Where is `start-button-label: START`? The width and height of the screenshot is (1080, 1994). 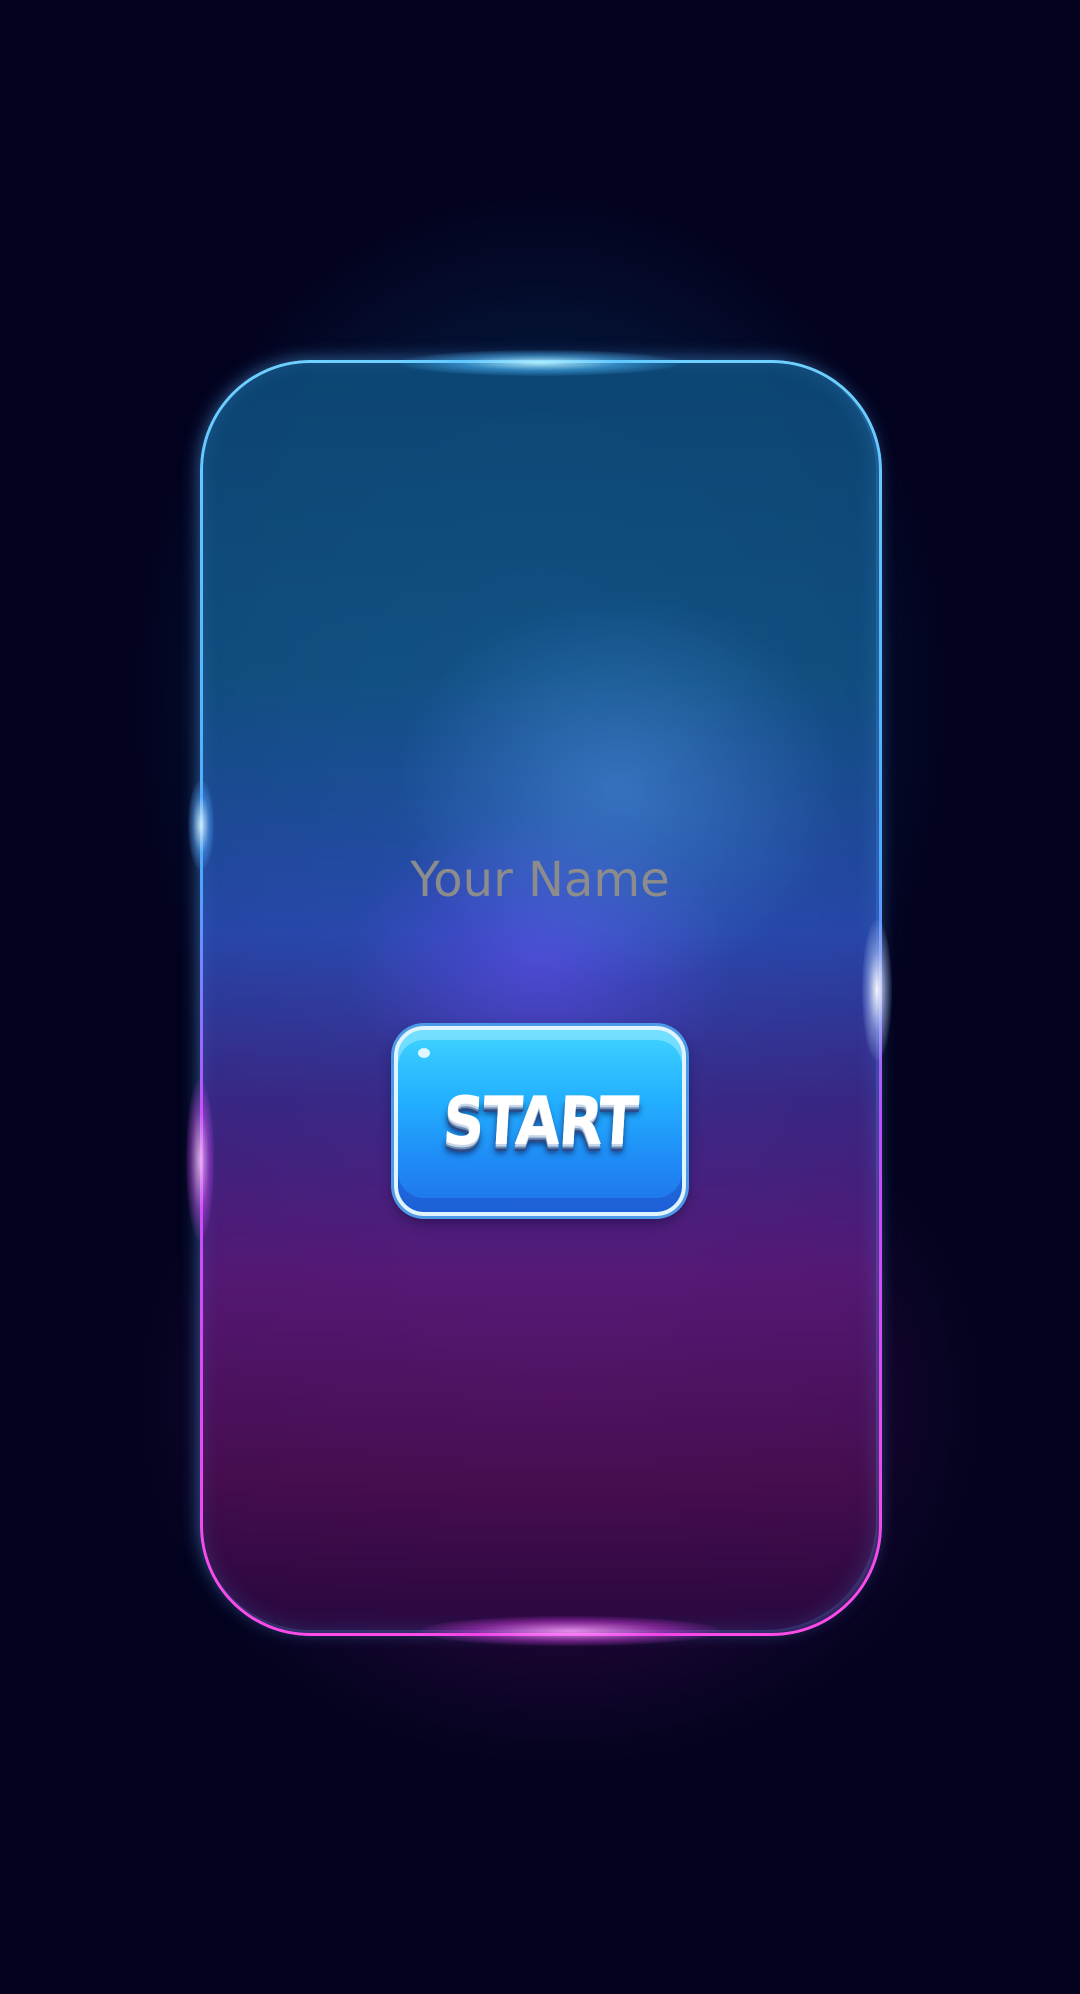
start-button-label: START is located at coordinates (540, 1121).